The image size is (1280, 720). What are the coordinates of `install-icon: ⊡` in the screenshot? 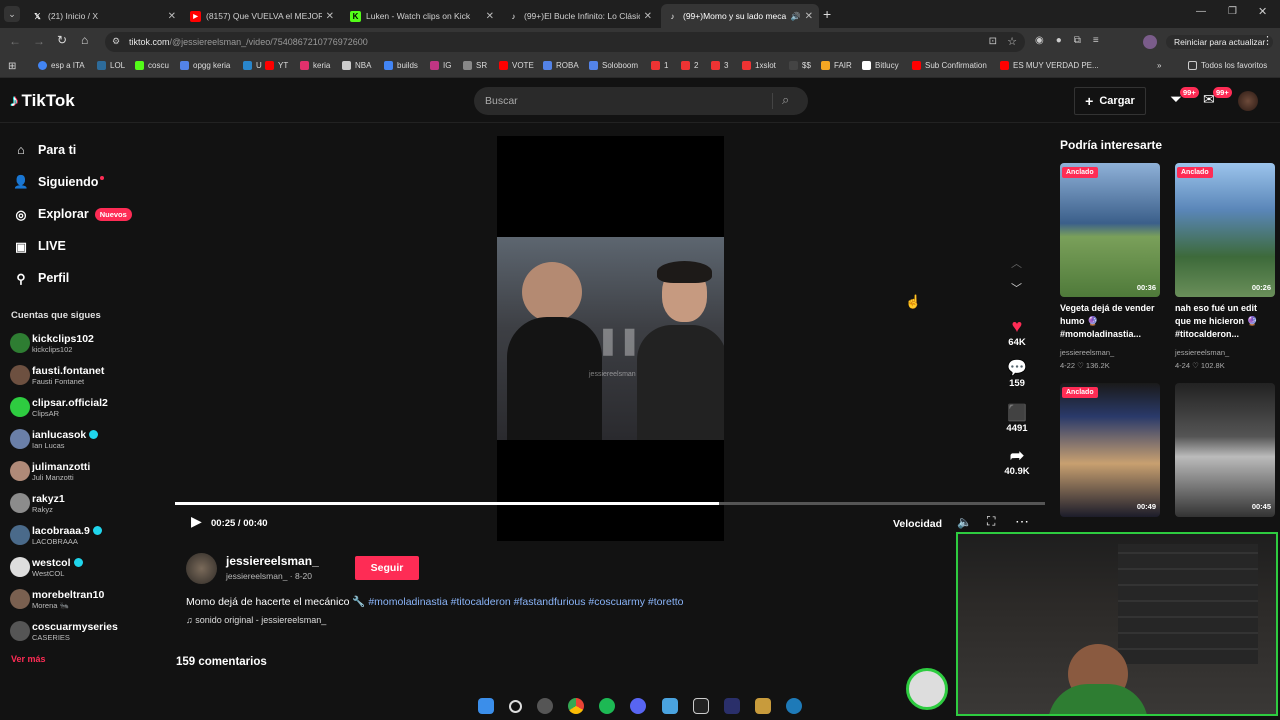 It's located at (993, 41).